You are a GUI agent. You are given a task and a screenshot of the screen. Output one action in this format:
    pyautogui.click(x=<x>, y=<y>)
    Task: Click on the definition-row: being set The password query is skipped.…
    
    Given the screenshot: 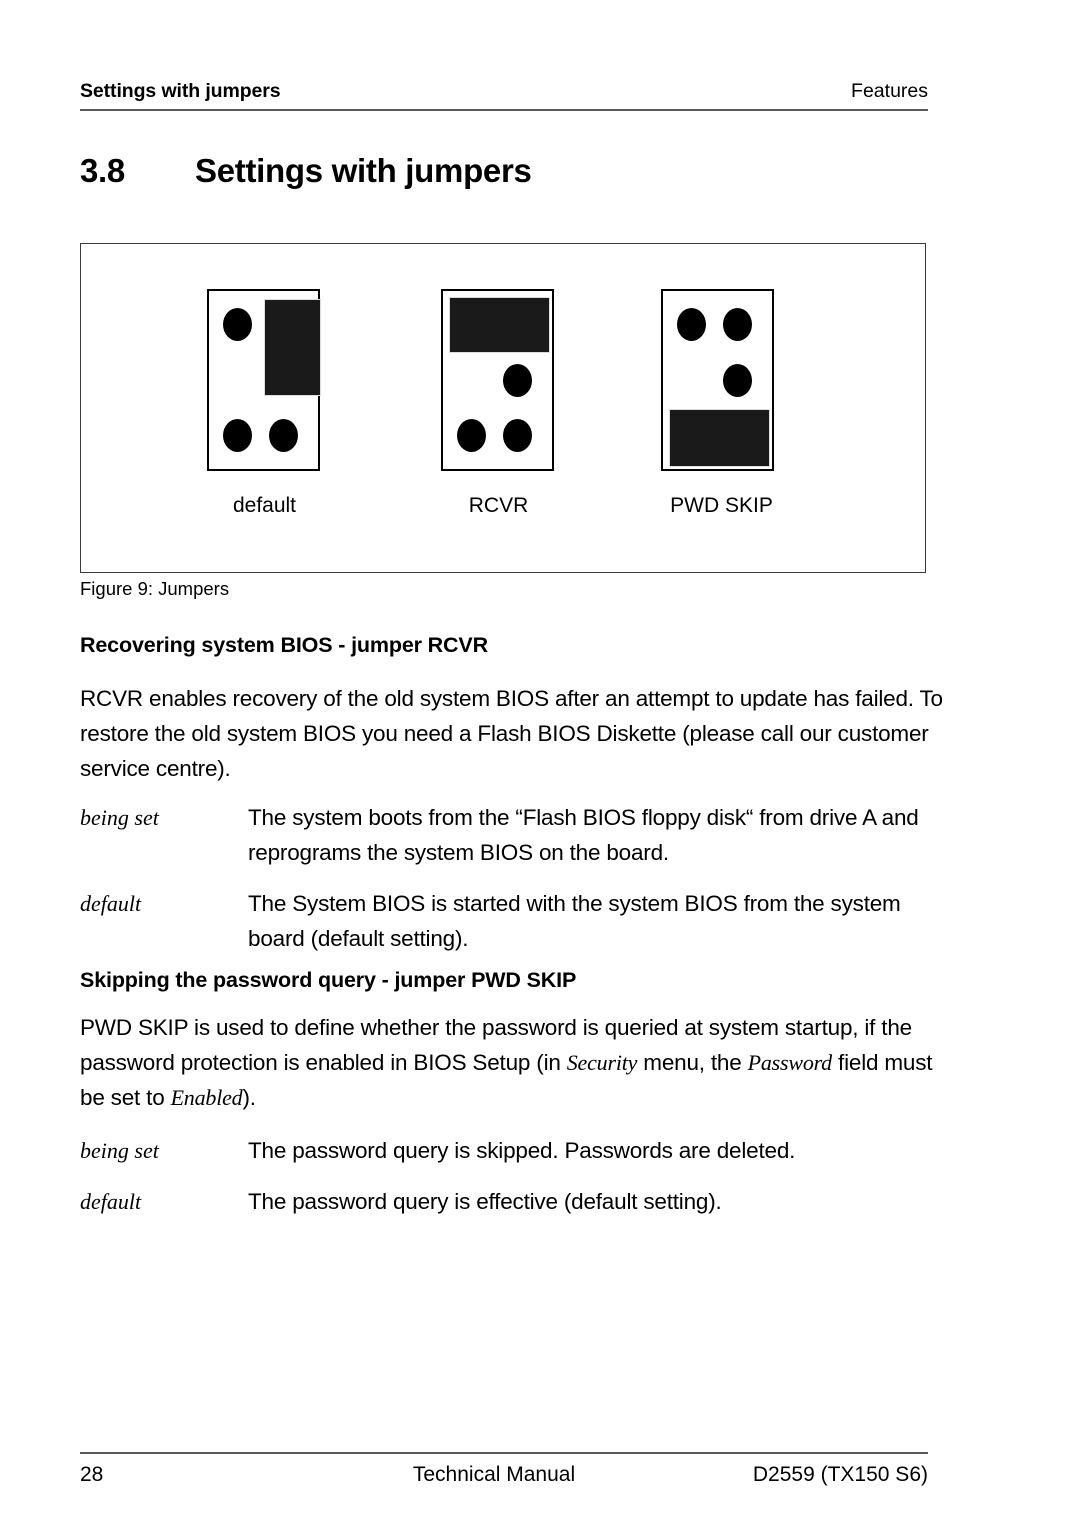 What is the action you would take?
    pyautogui.click(x=515, y=1150)
    